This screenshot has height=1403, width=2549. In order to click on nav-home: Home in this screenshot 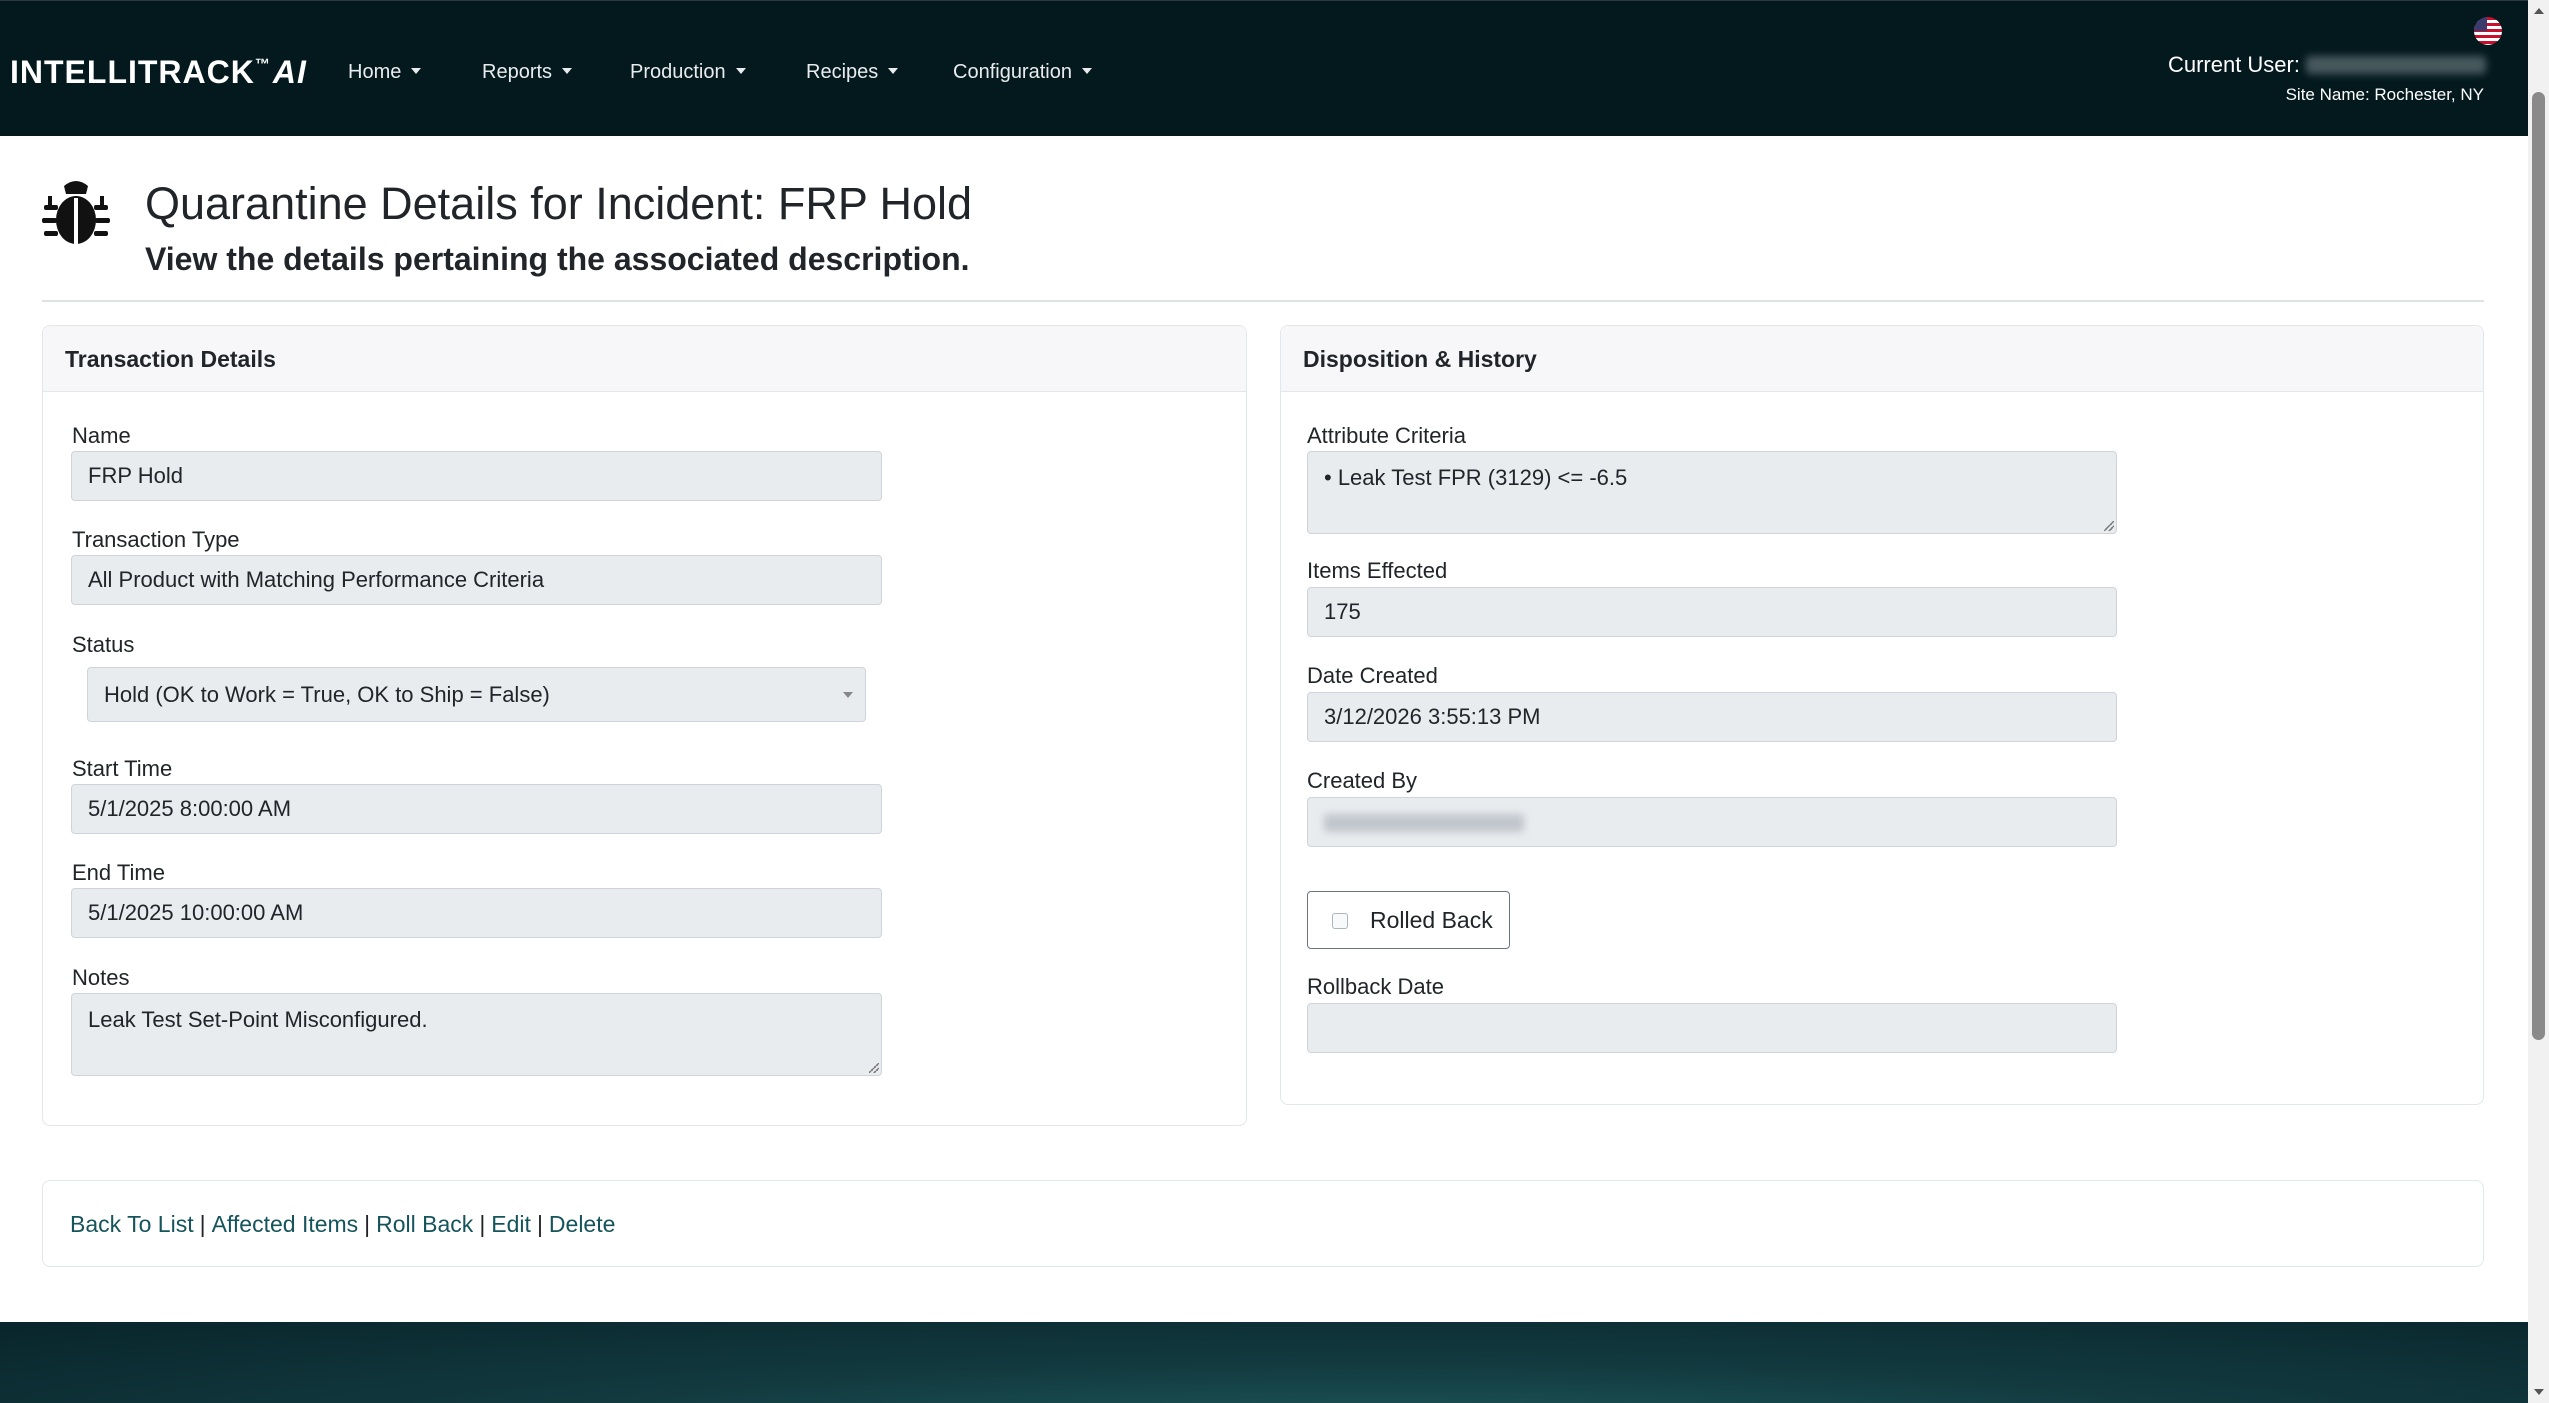, I will do `click(385, 72)`.